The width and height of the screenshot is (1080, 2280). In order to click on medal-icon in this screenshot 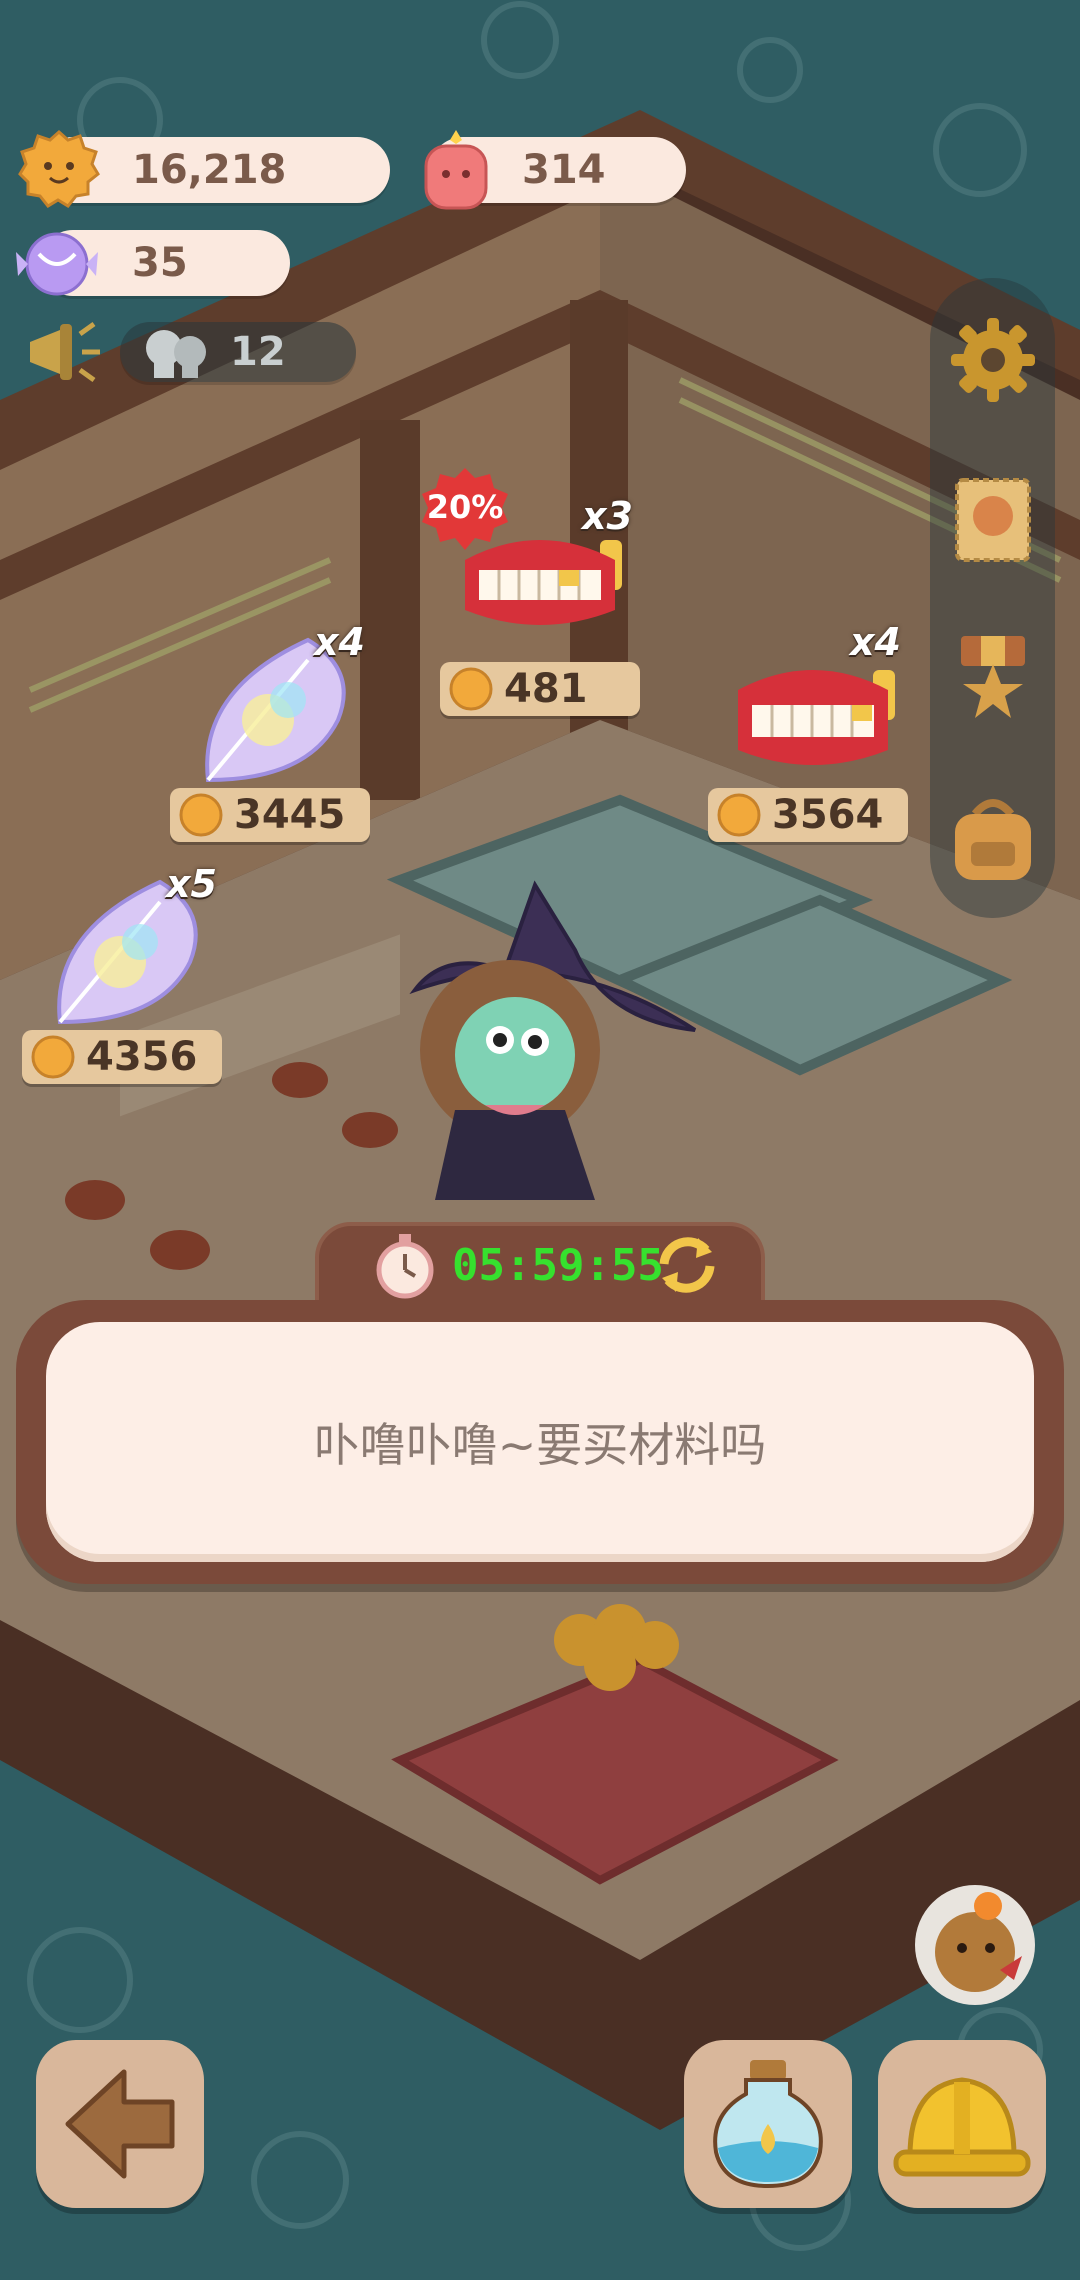, I will do `click(993, 680)`.